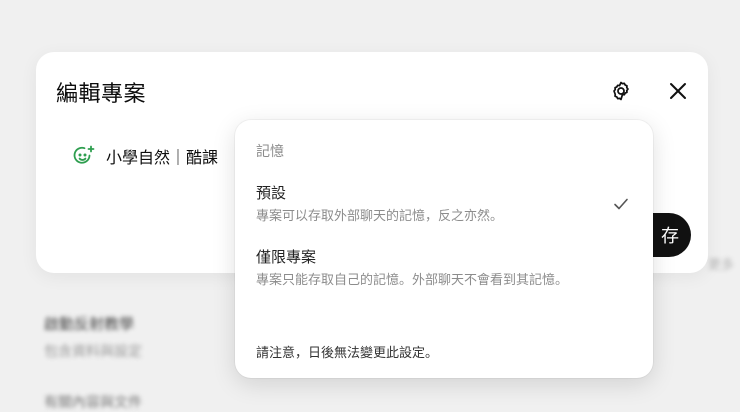 The image size is (740, 412). What do you see at coordinates (84, 154) in the screenshot?
I see `smiley-sparkle-icon` at bounding box center [84, 154].